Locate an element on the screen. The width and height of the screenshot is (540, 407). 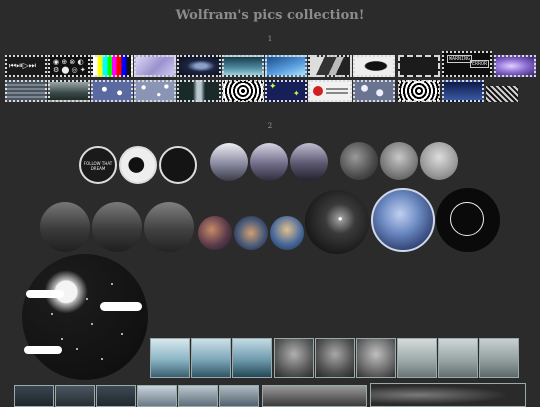
stamp-snowy-blue is located at coordinates (112, 91).